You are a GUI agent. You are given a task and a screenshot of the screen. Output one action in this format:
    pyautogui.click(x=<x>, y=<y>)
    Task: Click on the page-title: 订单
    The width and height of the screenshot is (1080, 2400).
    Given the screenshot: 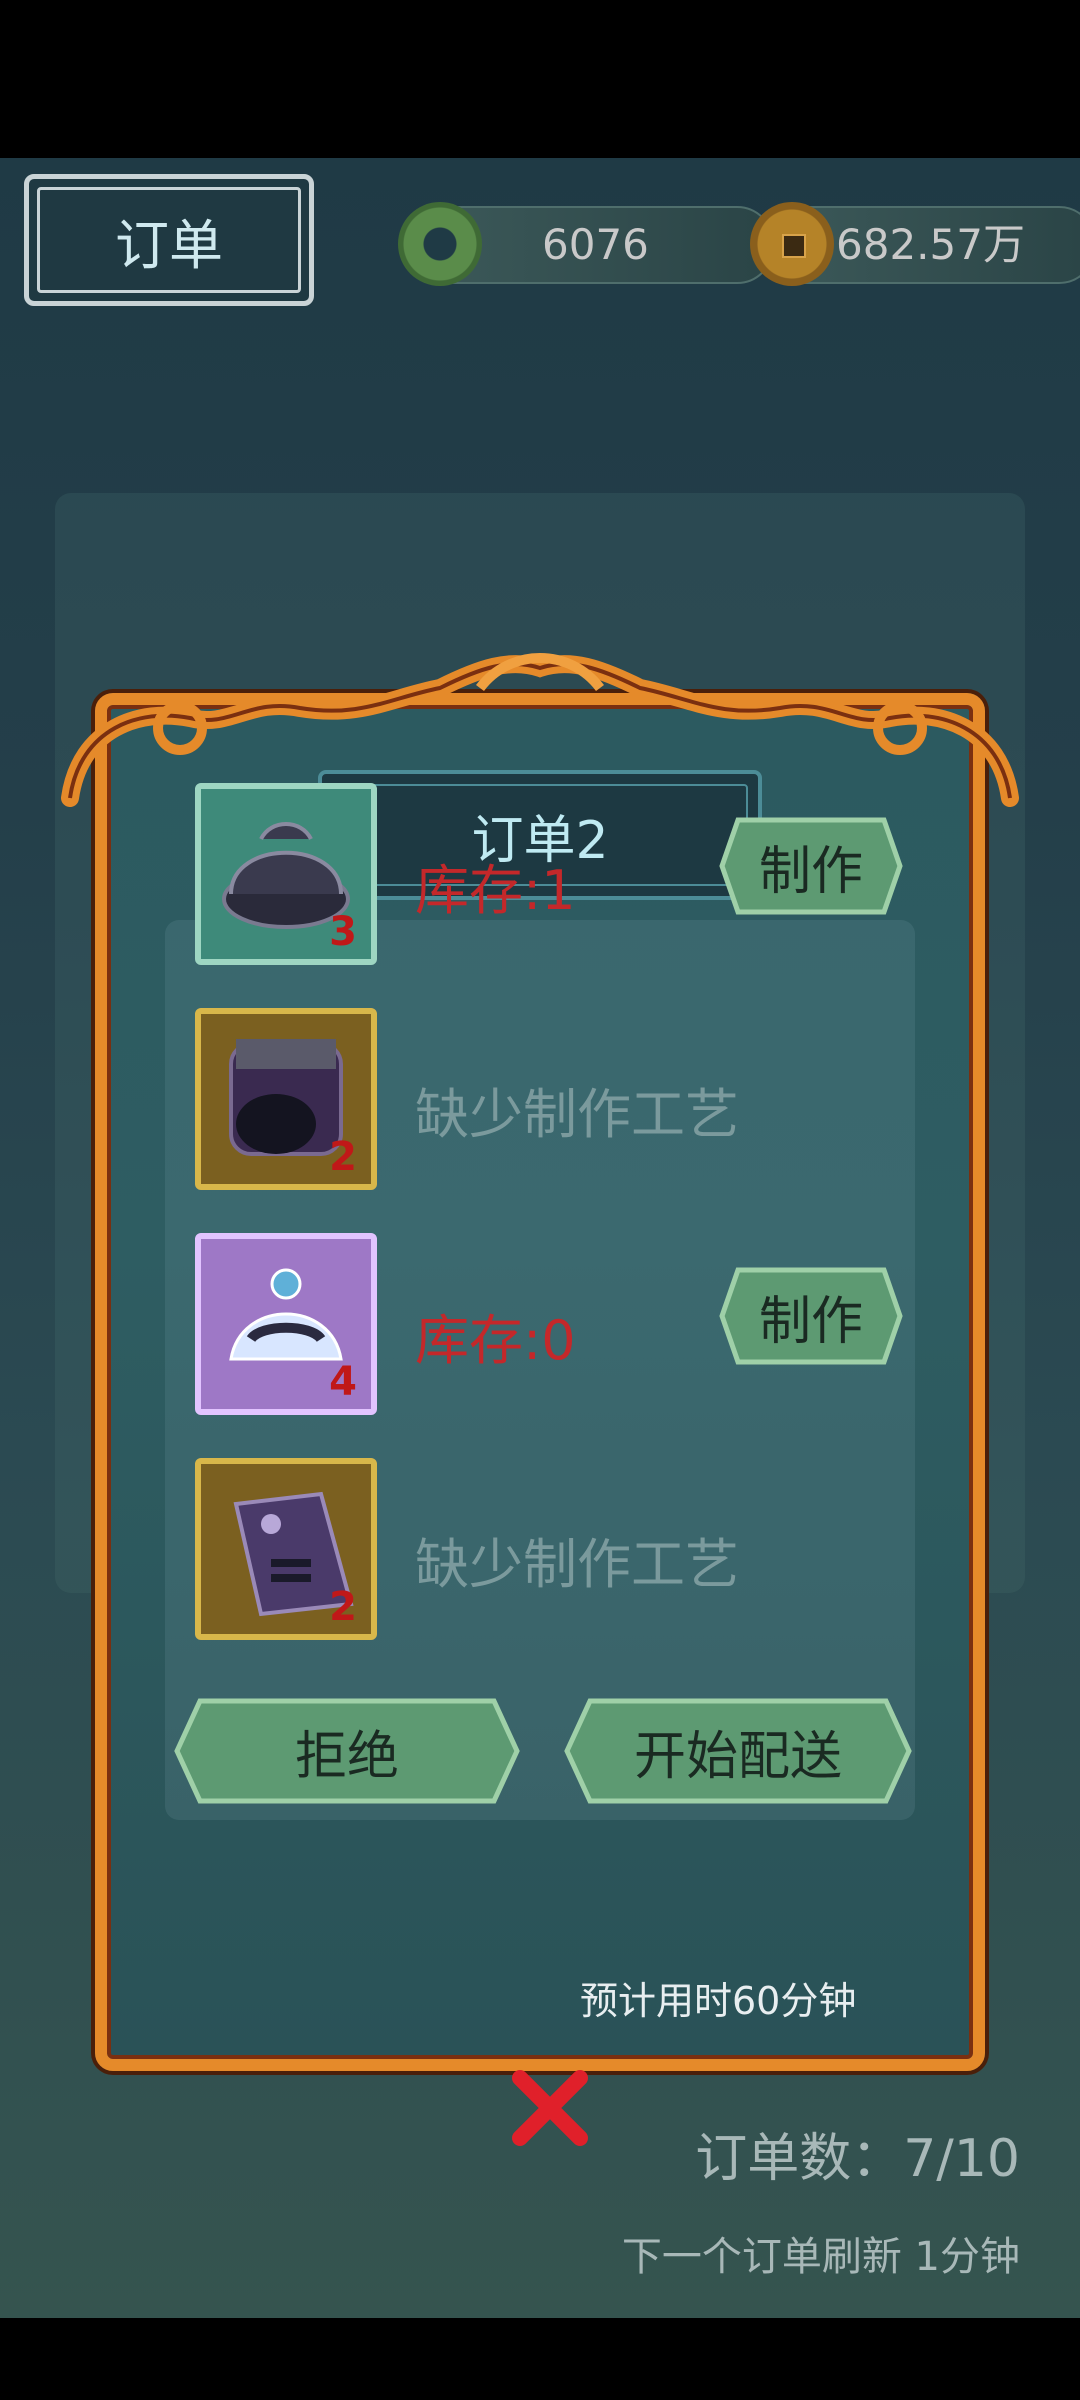 What is the action you would take?
    pyautogui.click(x=169, y=245)
    